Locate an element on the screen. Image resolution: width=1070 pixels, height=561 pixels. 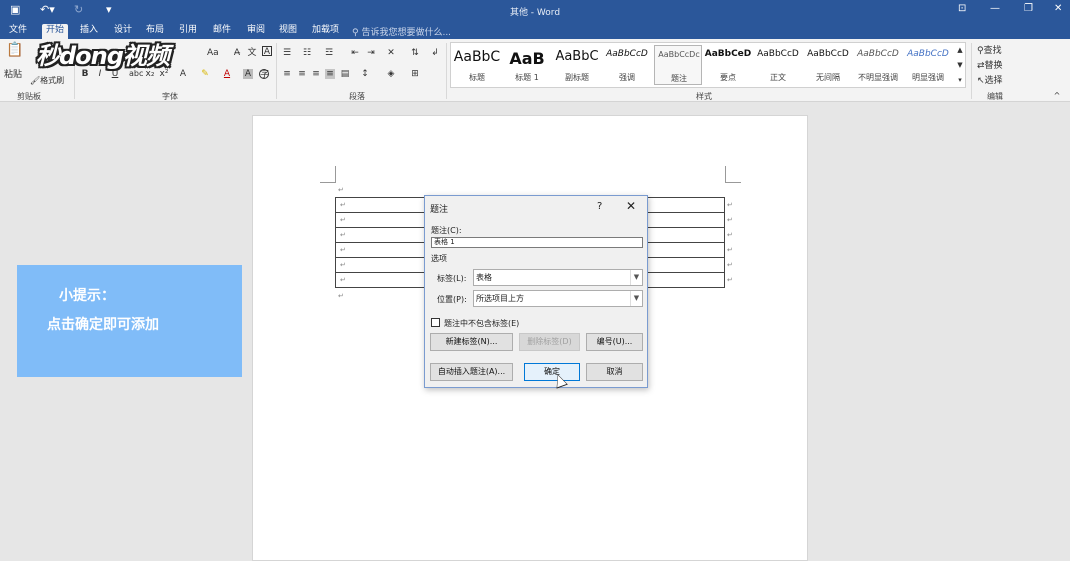
minimize-icon: — is located at coordinates (995, 8).